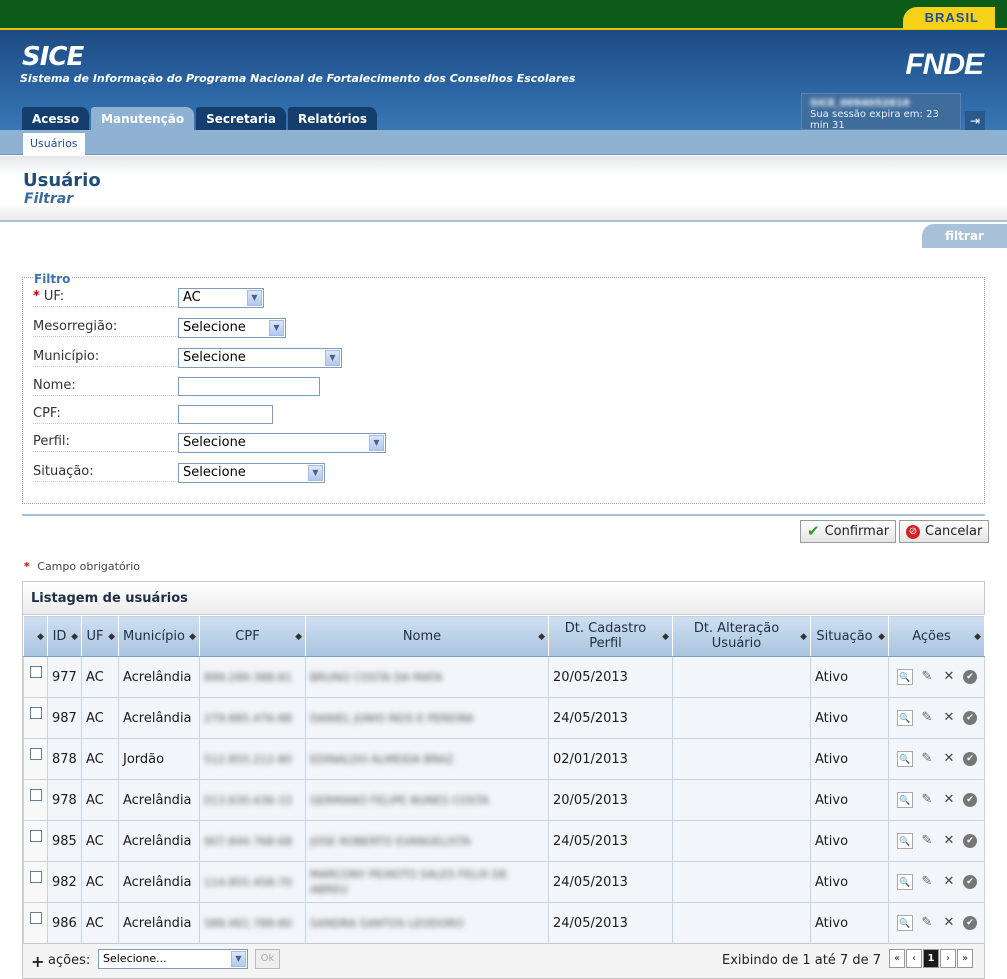 This screenshot has height=979, width=1007. What do you see at coordinates (64, 636) in the screenshot?
I see `col-id: ID ◆` at bounding box center [64, 636].